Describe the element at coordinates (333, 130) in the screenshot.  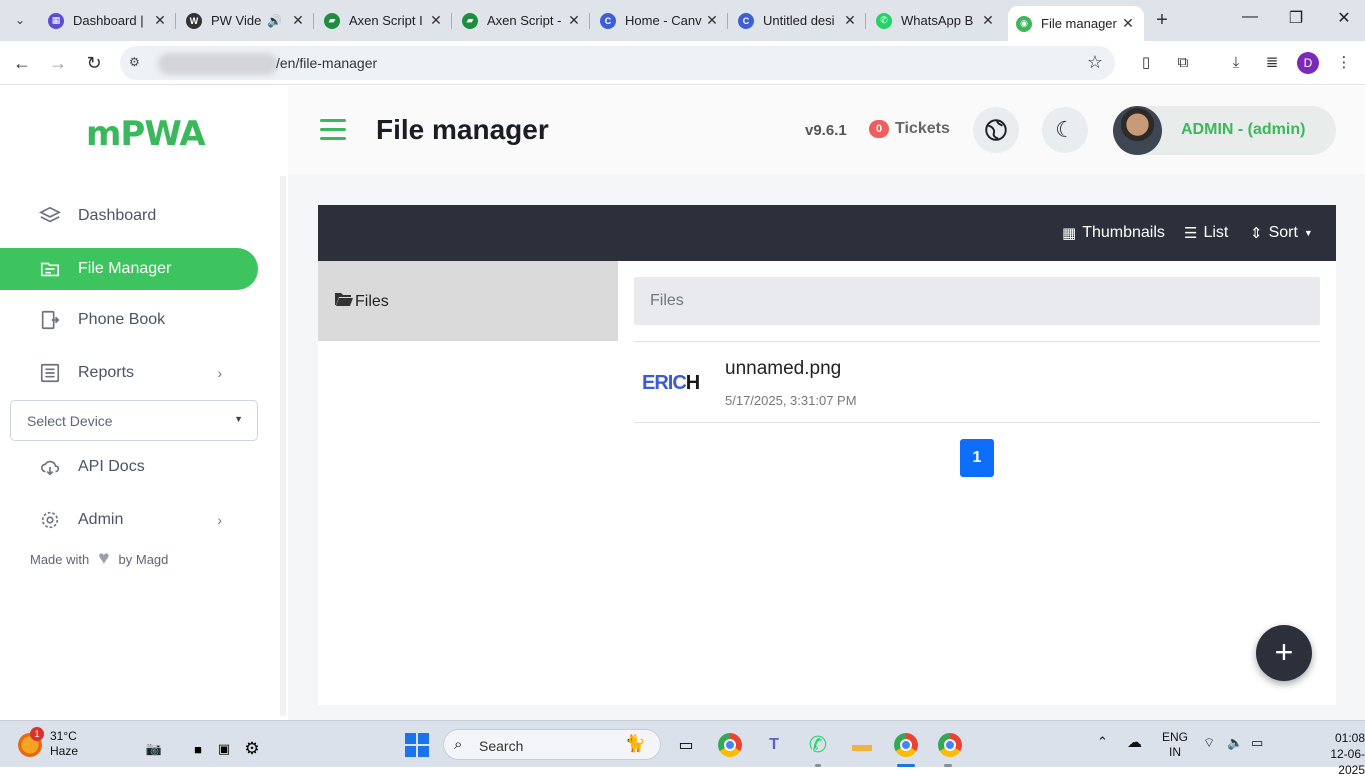
I see `hamburger-menu-icon` at that location.